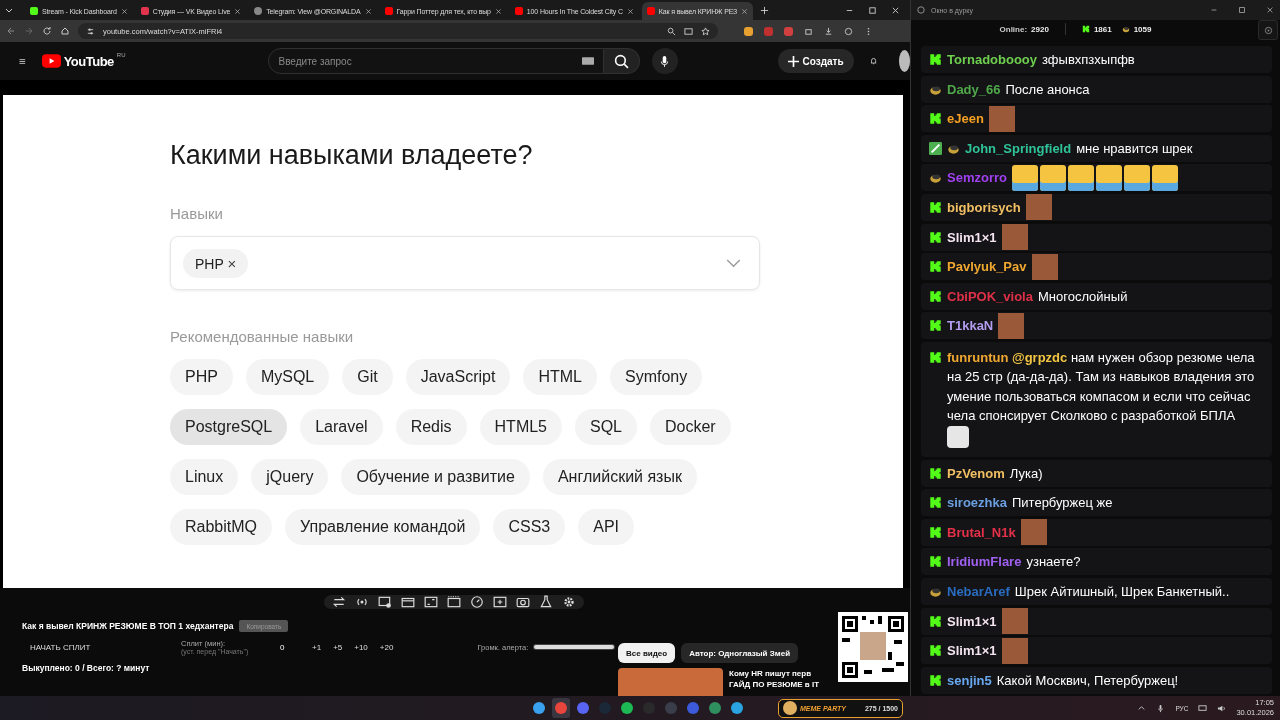 This screenshot has height=720, width=1280. I want to click on skills-select-field: PHP ×, so click(465, 263).